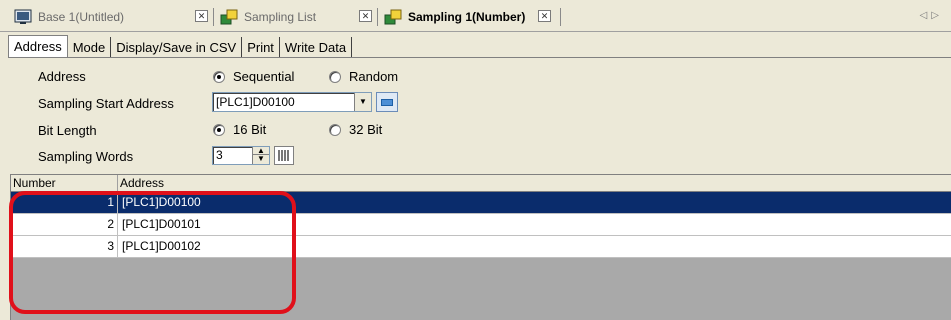 The width and height of the screenshot is (951, 320). Describe the element at coordinates (481, 225) in the screenshot. I see `table-row: 2 [PLC1]D00101` at that location.